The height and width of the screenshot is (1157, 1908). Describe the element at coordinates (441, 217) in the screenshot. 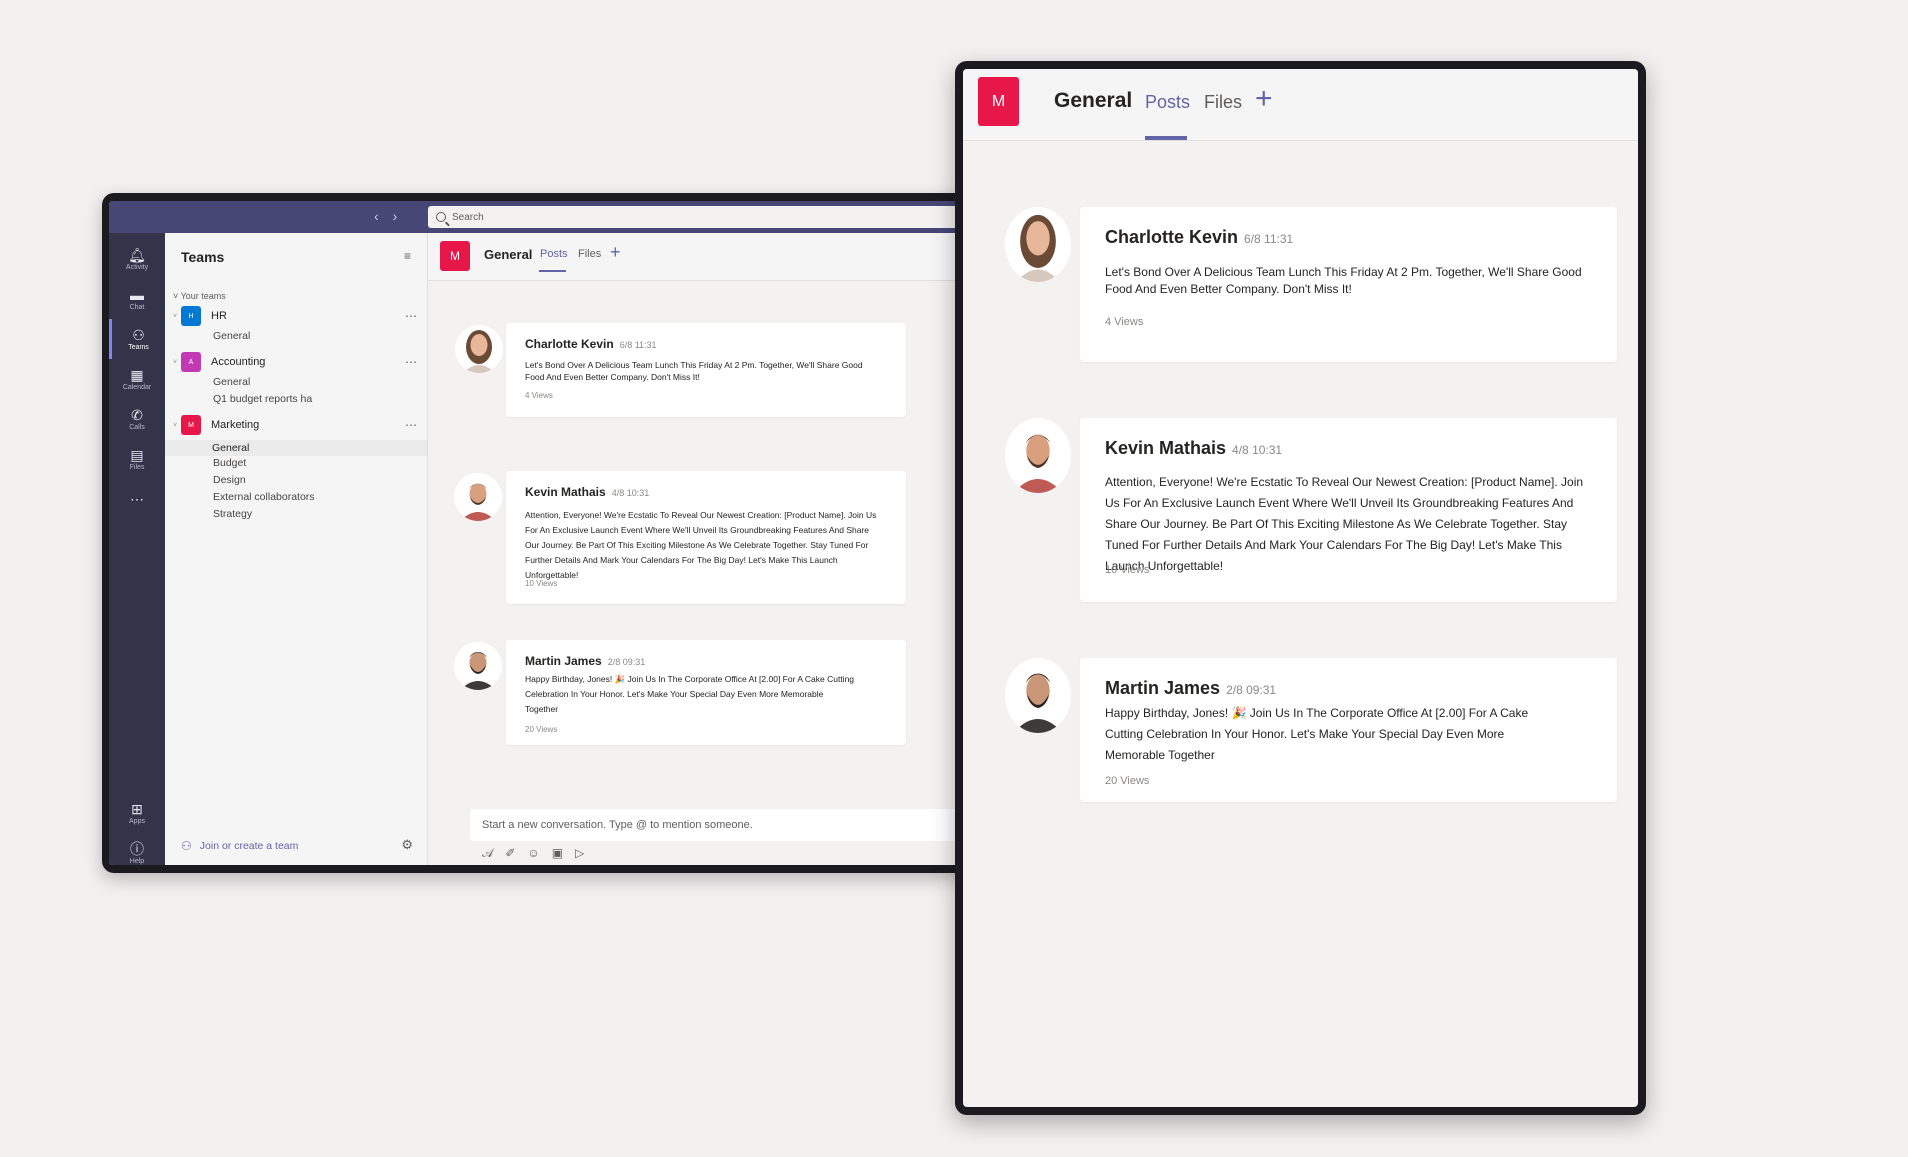

I see `search-icon` at that location.